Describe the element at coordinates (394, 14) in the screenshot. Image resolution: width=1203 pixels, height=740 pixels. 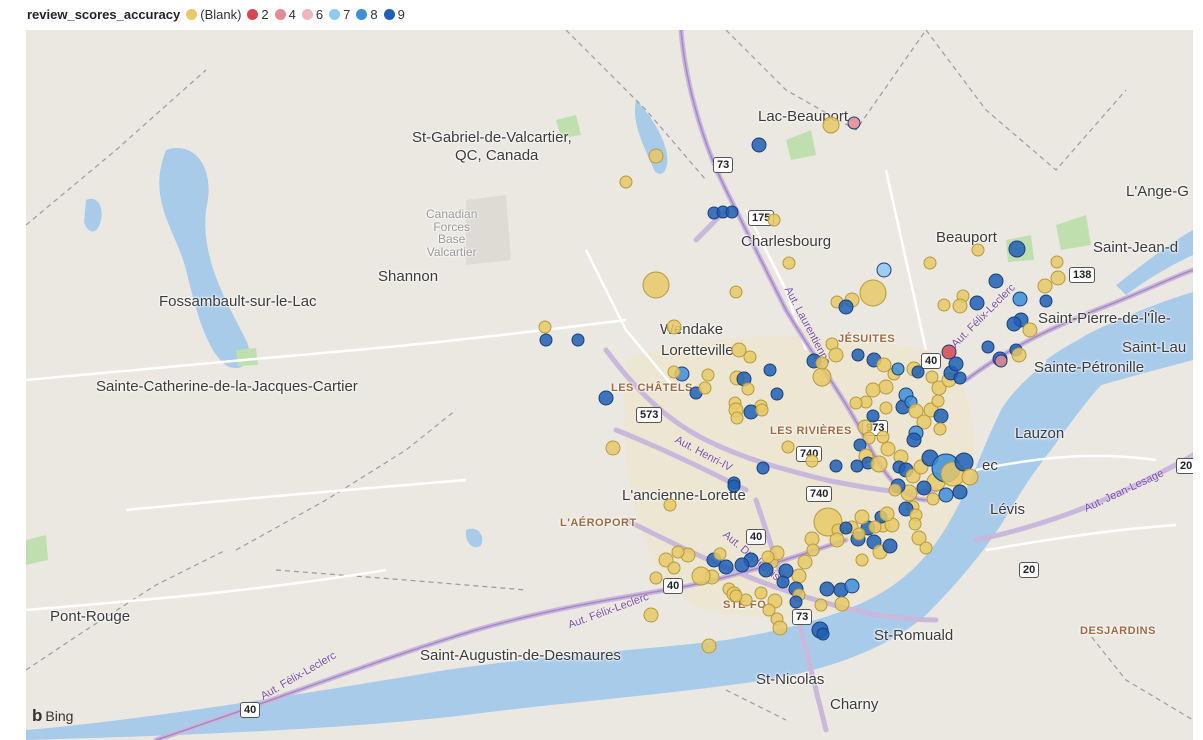
I see `legend-item-9: 9` at that location.